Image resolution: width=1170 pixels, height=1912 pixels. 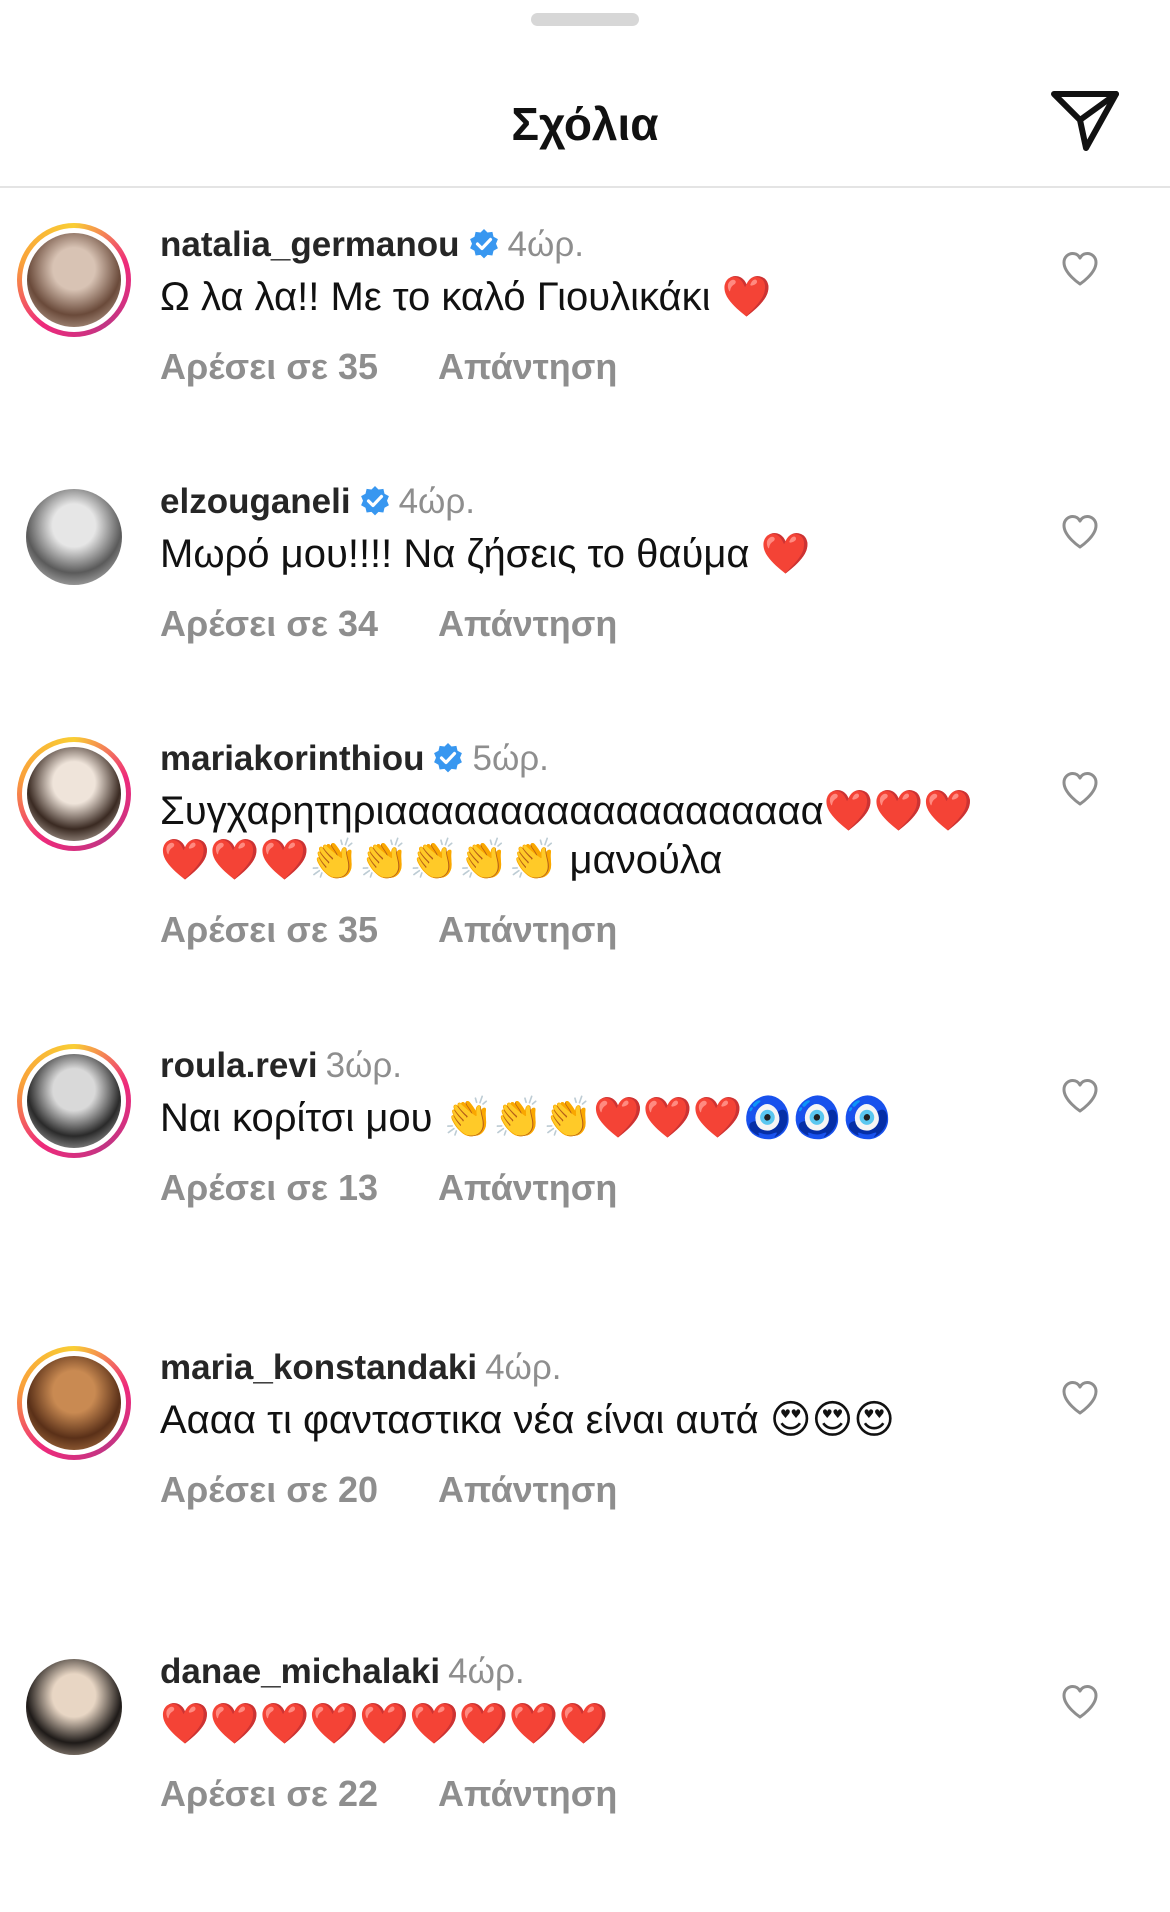 I want to click on sheet-drag-handle, so click(x=585, y=19).